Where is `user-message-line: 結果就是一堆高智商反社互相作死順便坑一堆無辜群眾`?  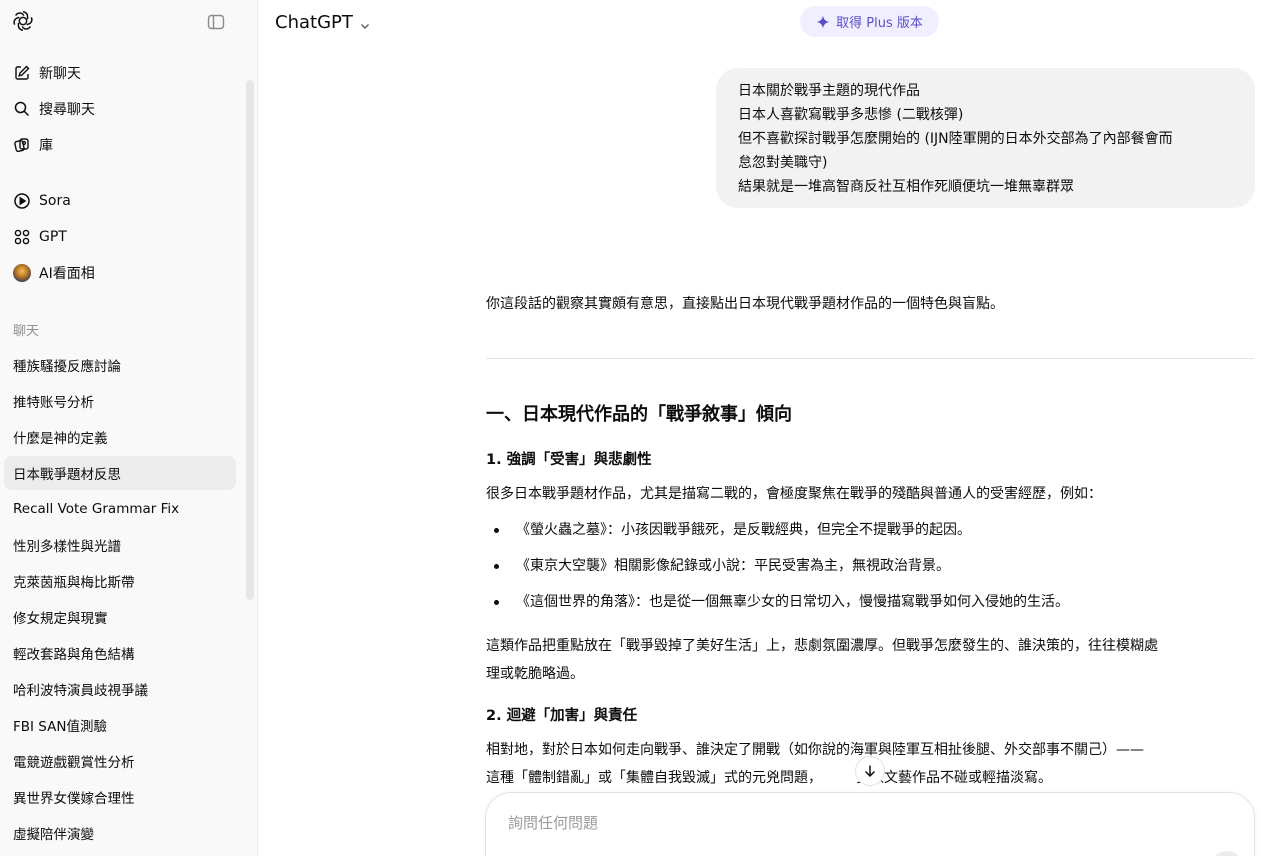 user-message-line: 結果就是一堆高智商反社互相作死順便坑一堆無辜群眾 is located at coordinates (906, 187).